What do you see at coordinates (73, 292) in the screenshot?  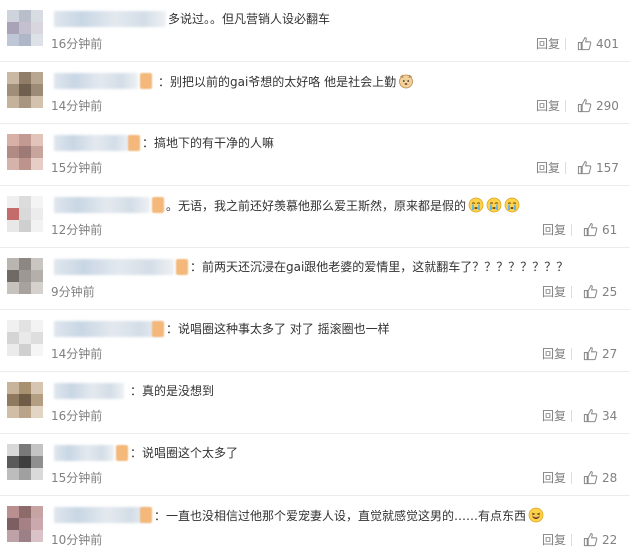 I see `timestamp: 9分钟前` at bounding box center [73, 292].